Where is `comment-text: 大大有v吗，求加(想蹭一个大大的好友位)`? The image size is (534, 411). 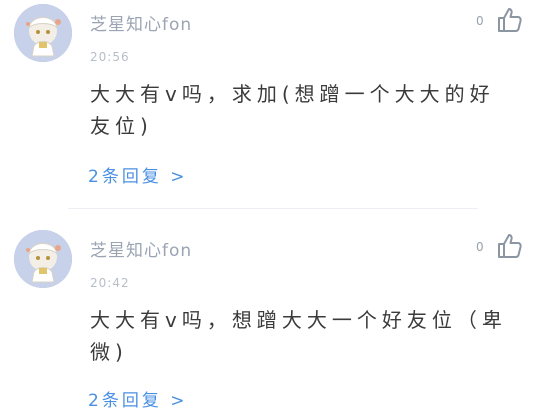
comment-text: 大大有v吗，求加(想蹭一个大大的好友位) is located at coordinates (292, 110).